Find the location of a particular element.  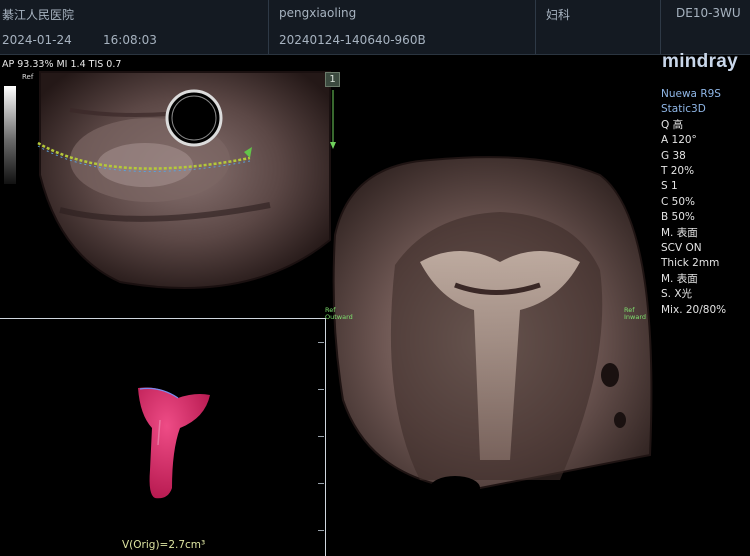

right-ref-marker: Ref Inward is located at coordinates (635, 314).